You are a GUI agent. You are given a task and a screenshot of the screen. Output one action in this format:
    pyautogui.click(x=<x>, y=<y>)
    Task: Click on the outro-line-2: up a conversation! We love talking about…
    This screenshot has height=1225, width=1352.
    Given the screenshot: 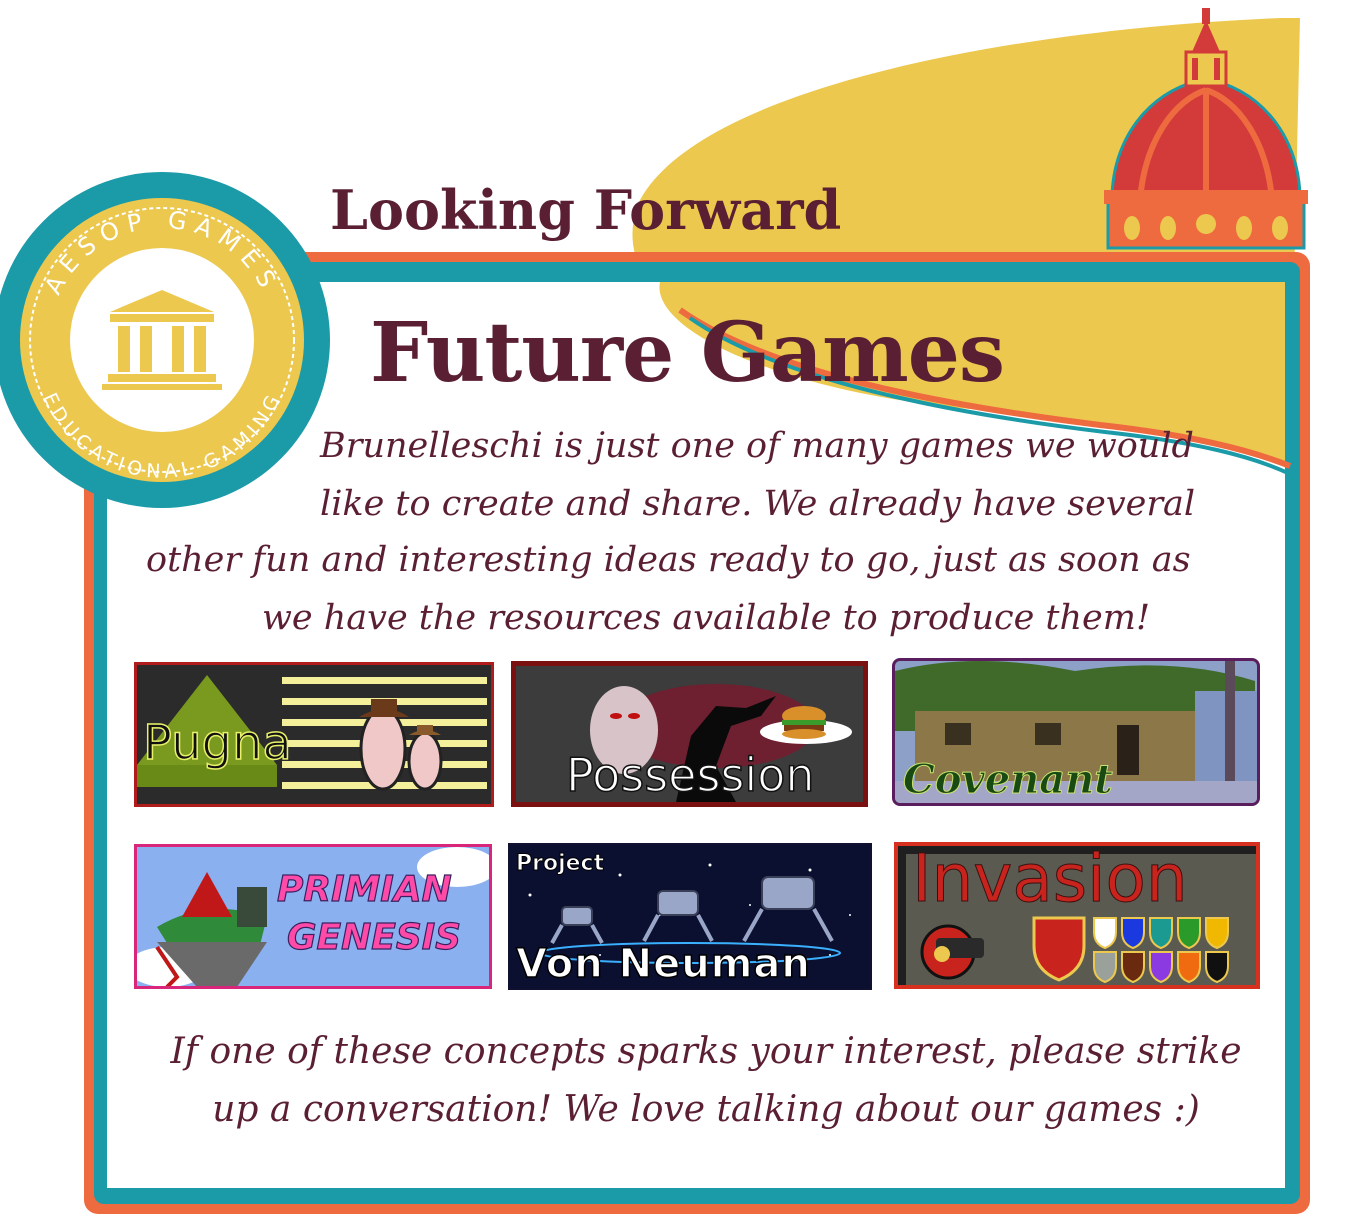 What is the action you would take?
    pyautogui.click(x=706, y=1109)
    